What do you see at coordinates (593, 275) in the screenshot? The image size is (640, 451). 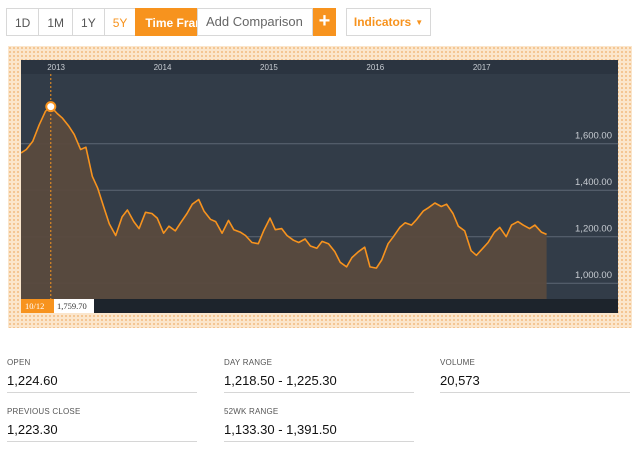 I see `y-tick-label: 1,000.00` at bounding box center [593, 275].